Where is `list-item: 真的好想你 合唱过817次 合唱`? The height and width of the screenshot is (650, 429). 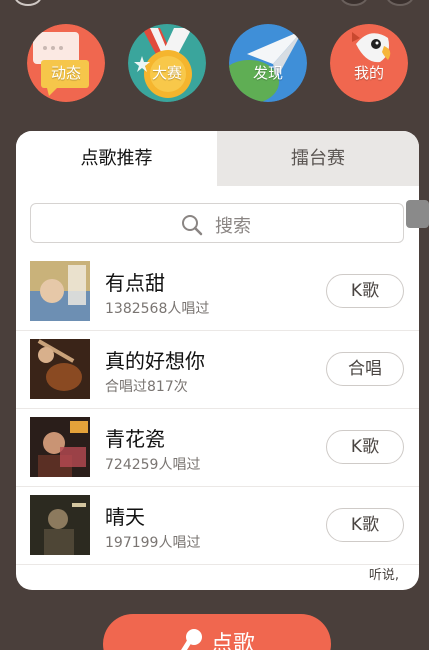
list-item: 真的好想你 合唱过817次 合唱 is located at coordinates (217, 370).